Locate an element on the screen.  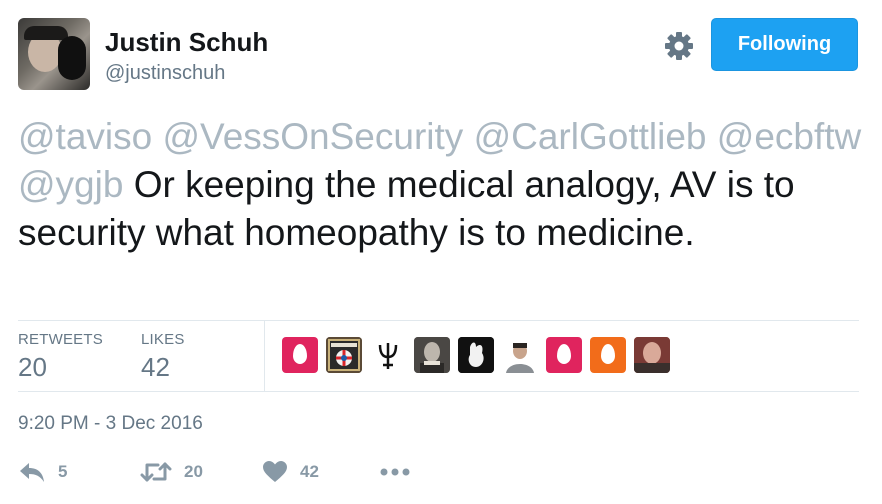
likes-stat: LIKES 42 is located at coordinates (163, 357).